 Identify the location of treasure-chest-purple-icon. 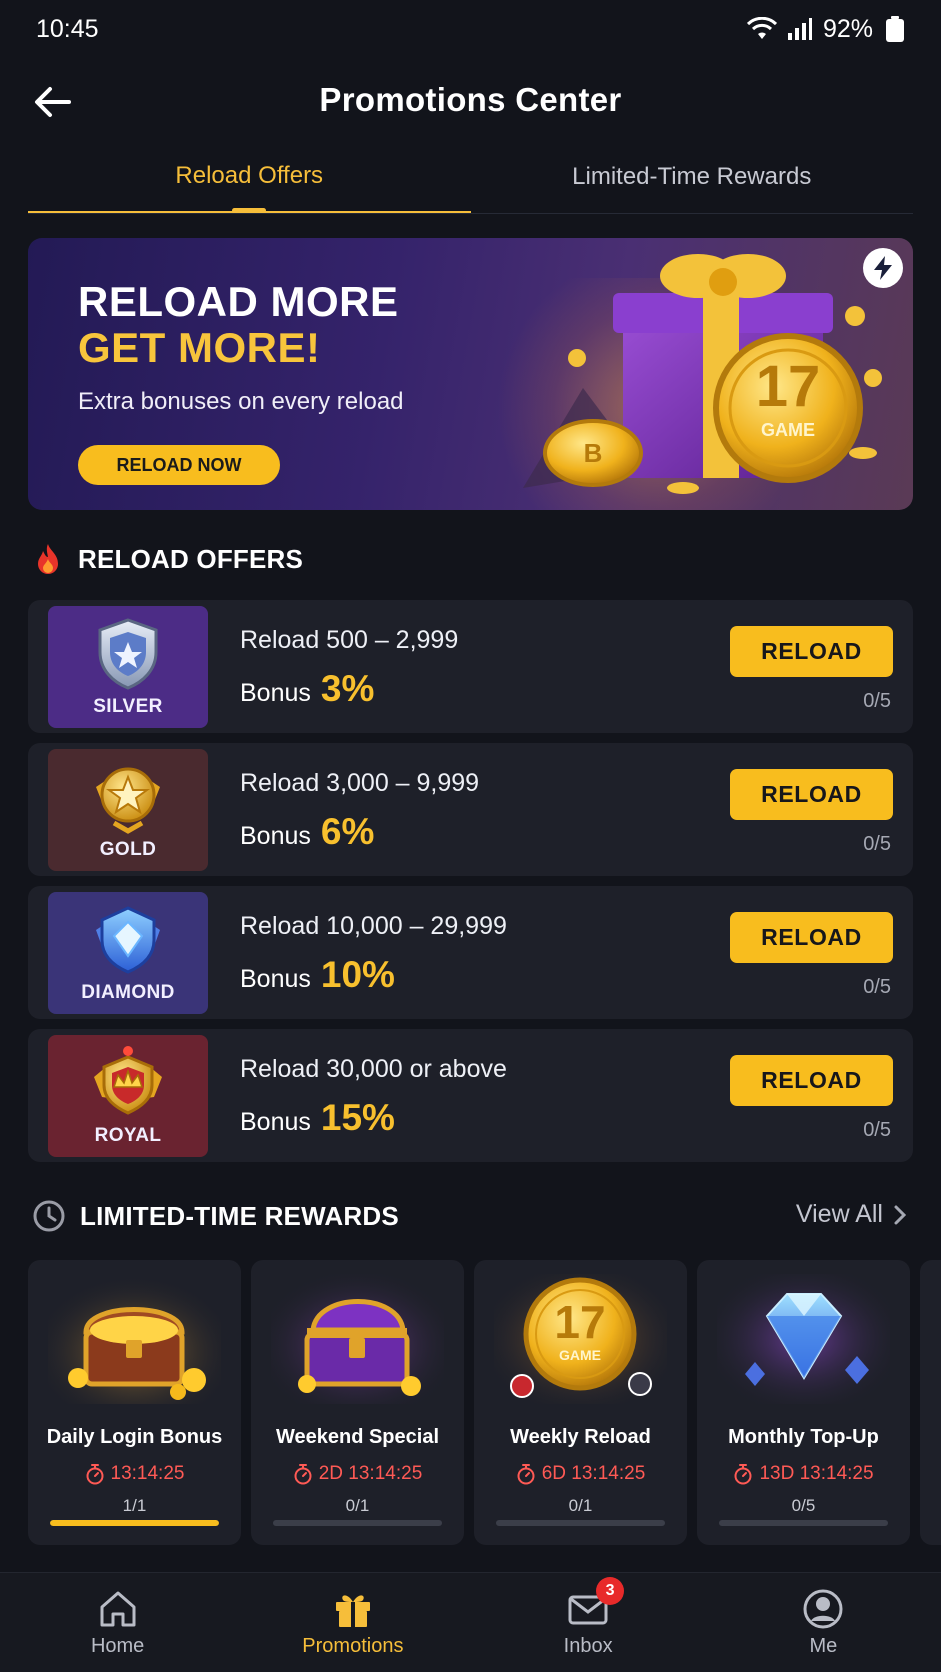
(357, 1339).